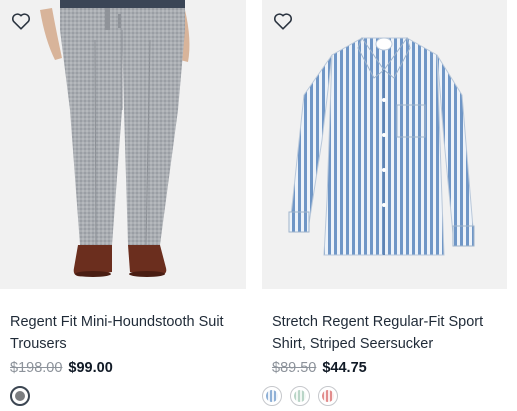 This screenshot has width=517, height=411. Describe the element at coordinates (128, 368) in the screenshot. I see `product-price: $198.00 $99.00` at that location.